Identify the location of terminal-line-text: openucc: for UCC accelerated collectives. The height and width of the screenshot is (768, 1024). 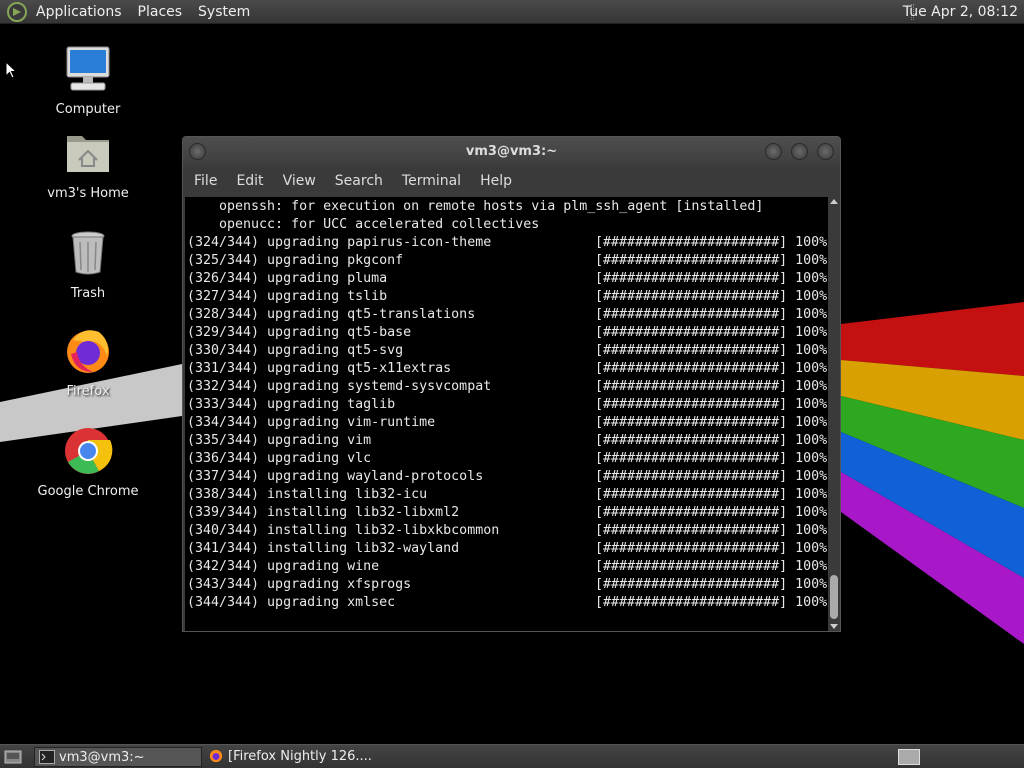
(363, 224).